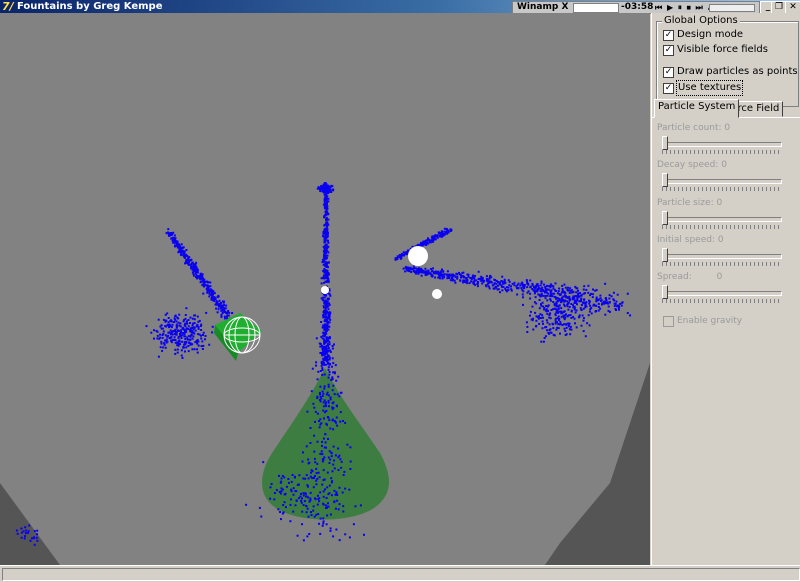 Image resolution: width=800 pixels, height=582 pixels. Describe the element at coordinates (727, 277) in the screenshot. I see `spread-param: Spread: 0` at that location.